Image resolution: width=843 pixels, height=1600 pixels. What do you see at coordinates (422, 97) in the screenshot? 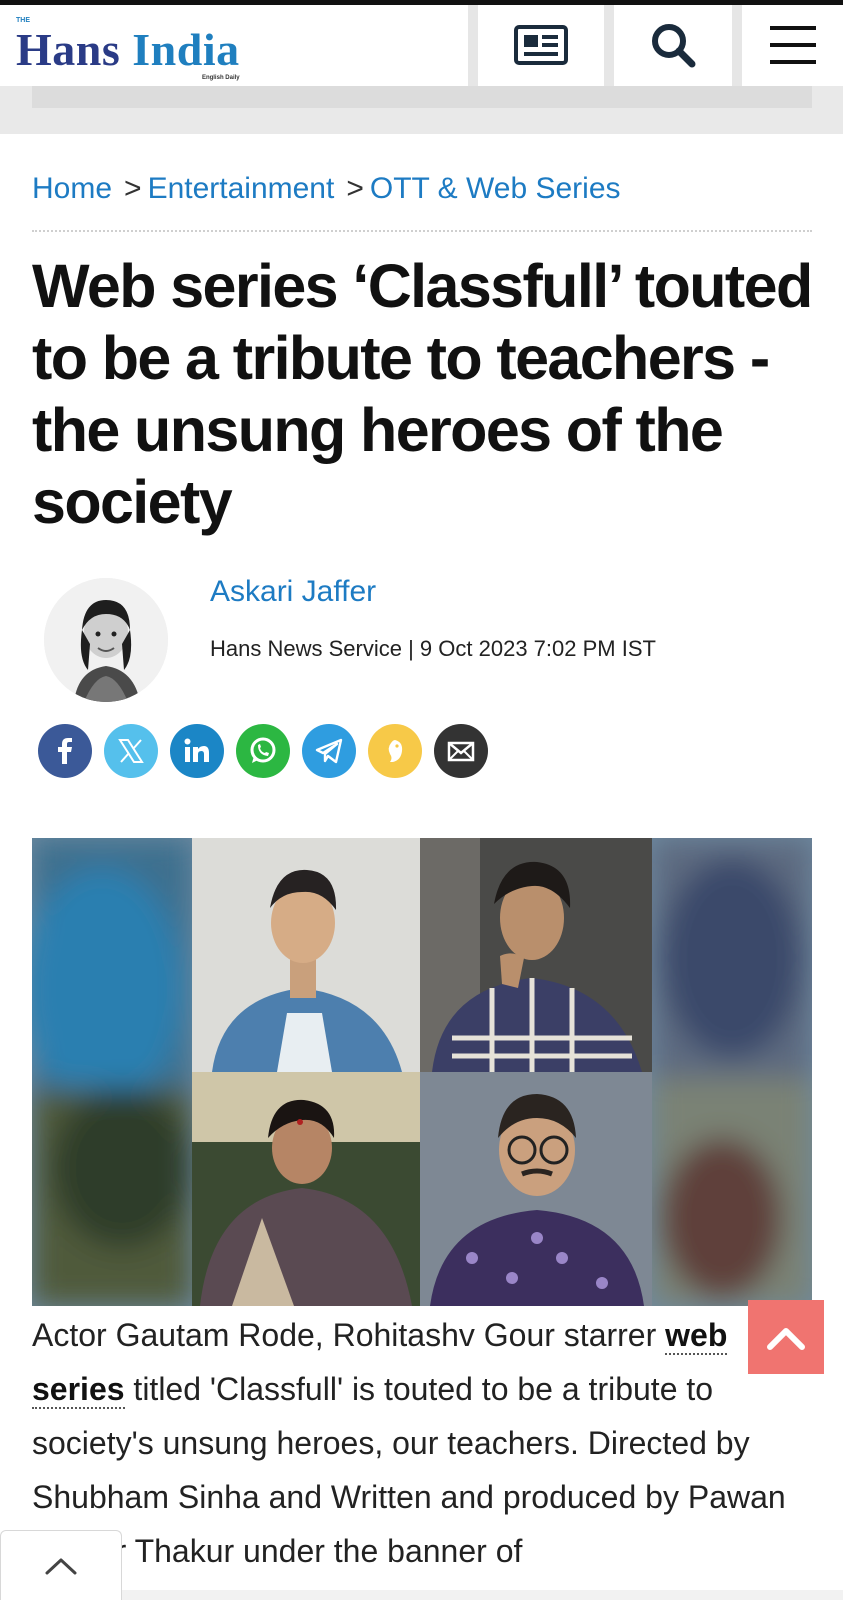
I see `ad-placeholder` at bounding box center [422, 97].